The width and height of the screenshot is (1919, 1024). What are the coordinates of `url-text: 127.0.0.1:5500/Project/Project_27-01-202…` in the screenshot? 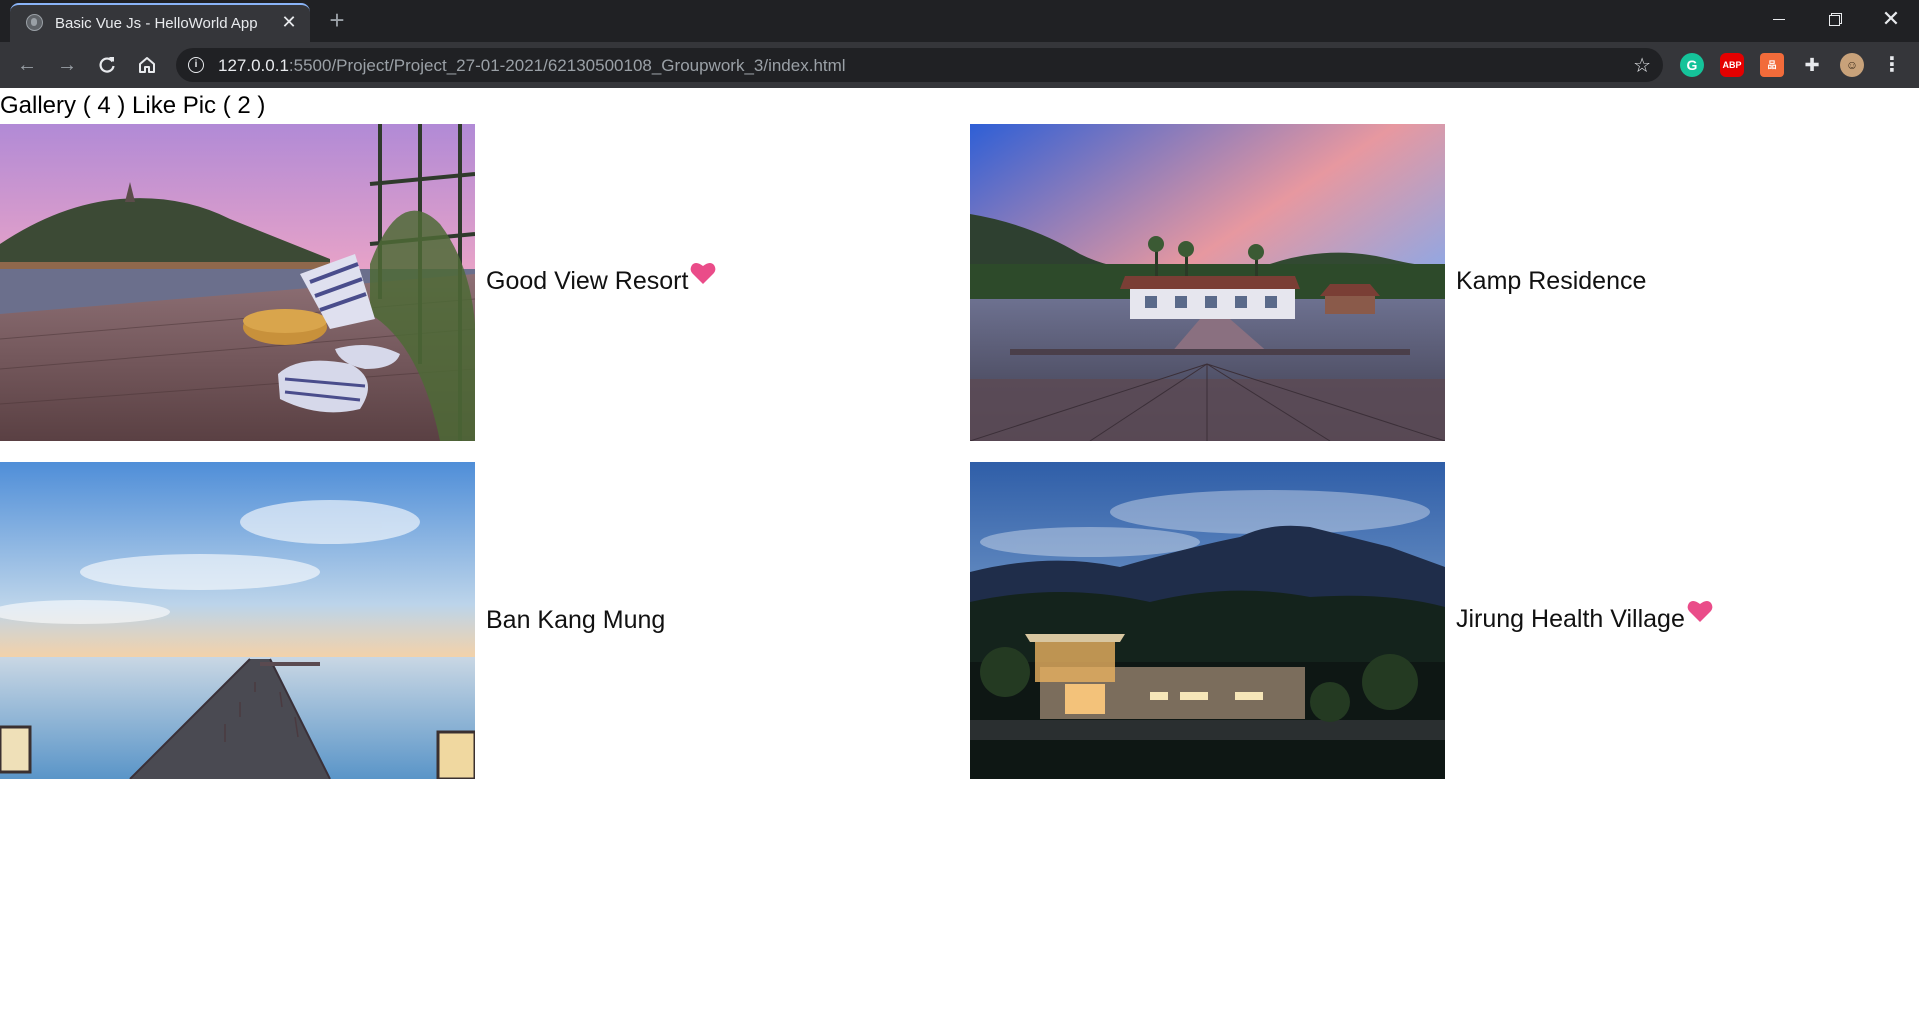 It's located at (532, 66).